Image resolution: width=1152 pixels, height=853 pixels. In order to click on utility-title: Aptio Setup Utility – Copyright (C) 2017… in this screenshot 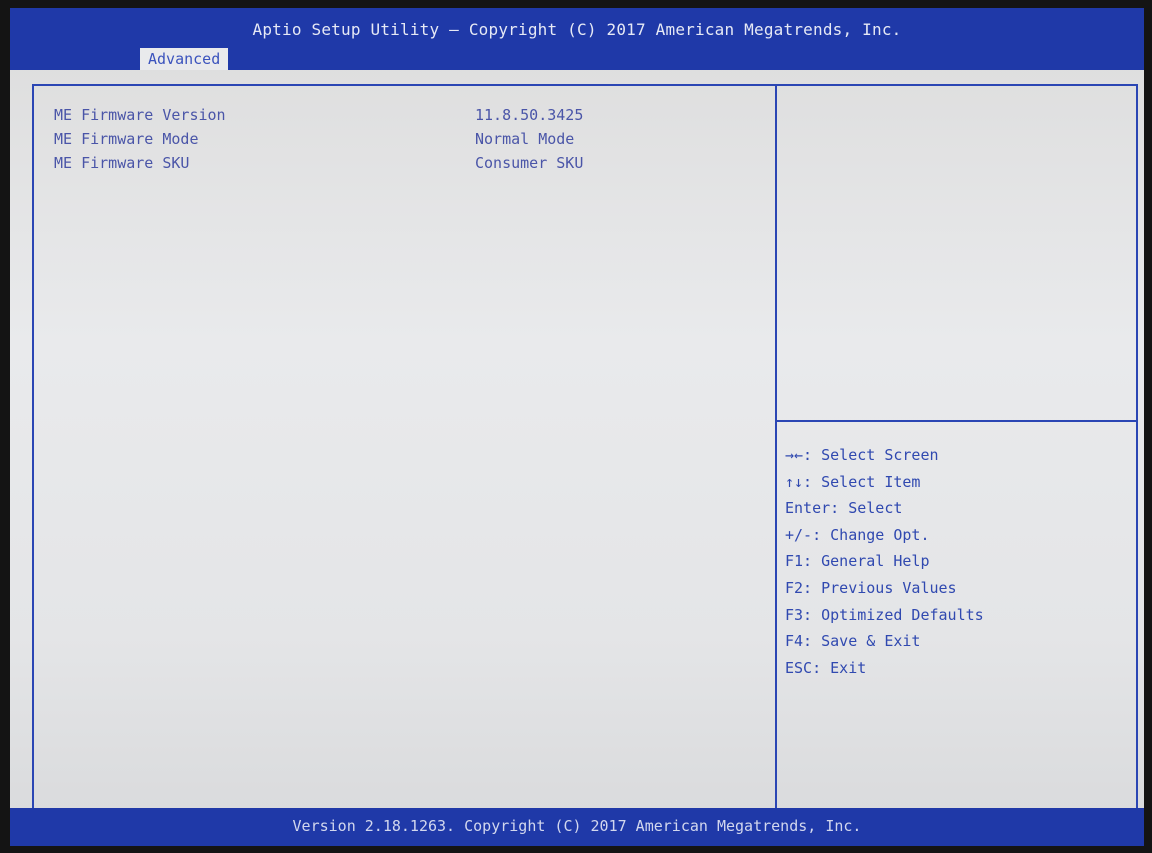, I will do `click(577, 29)`.